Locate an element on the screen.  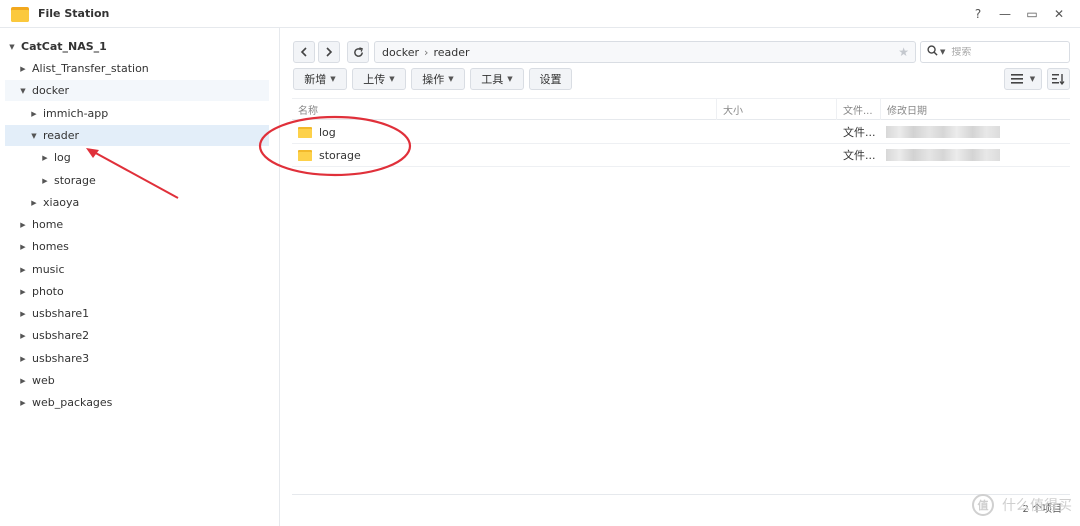
tree-item-alist-transfer-station: ▶ Alist_Transfer_station is located at coordinates (137, 68).